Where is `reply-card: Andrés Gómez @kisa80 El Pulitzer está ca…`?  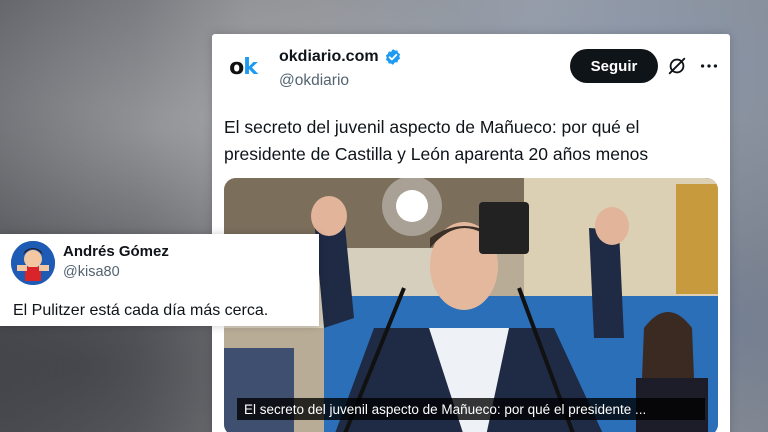 reply-card: Andrés Gómez @kisa80 El Pulitzer está ca… is located at coordinates (159, 280).